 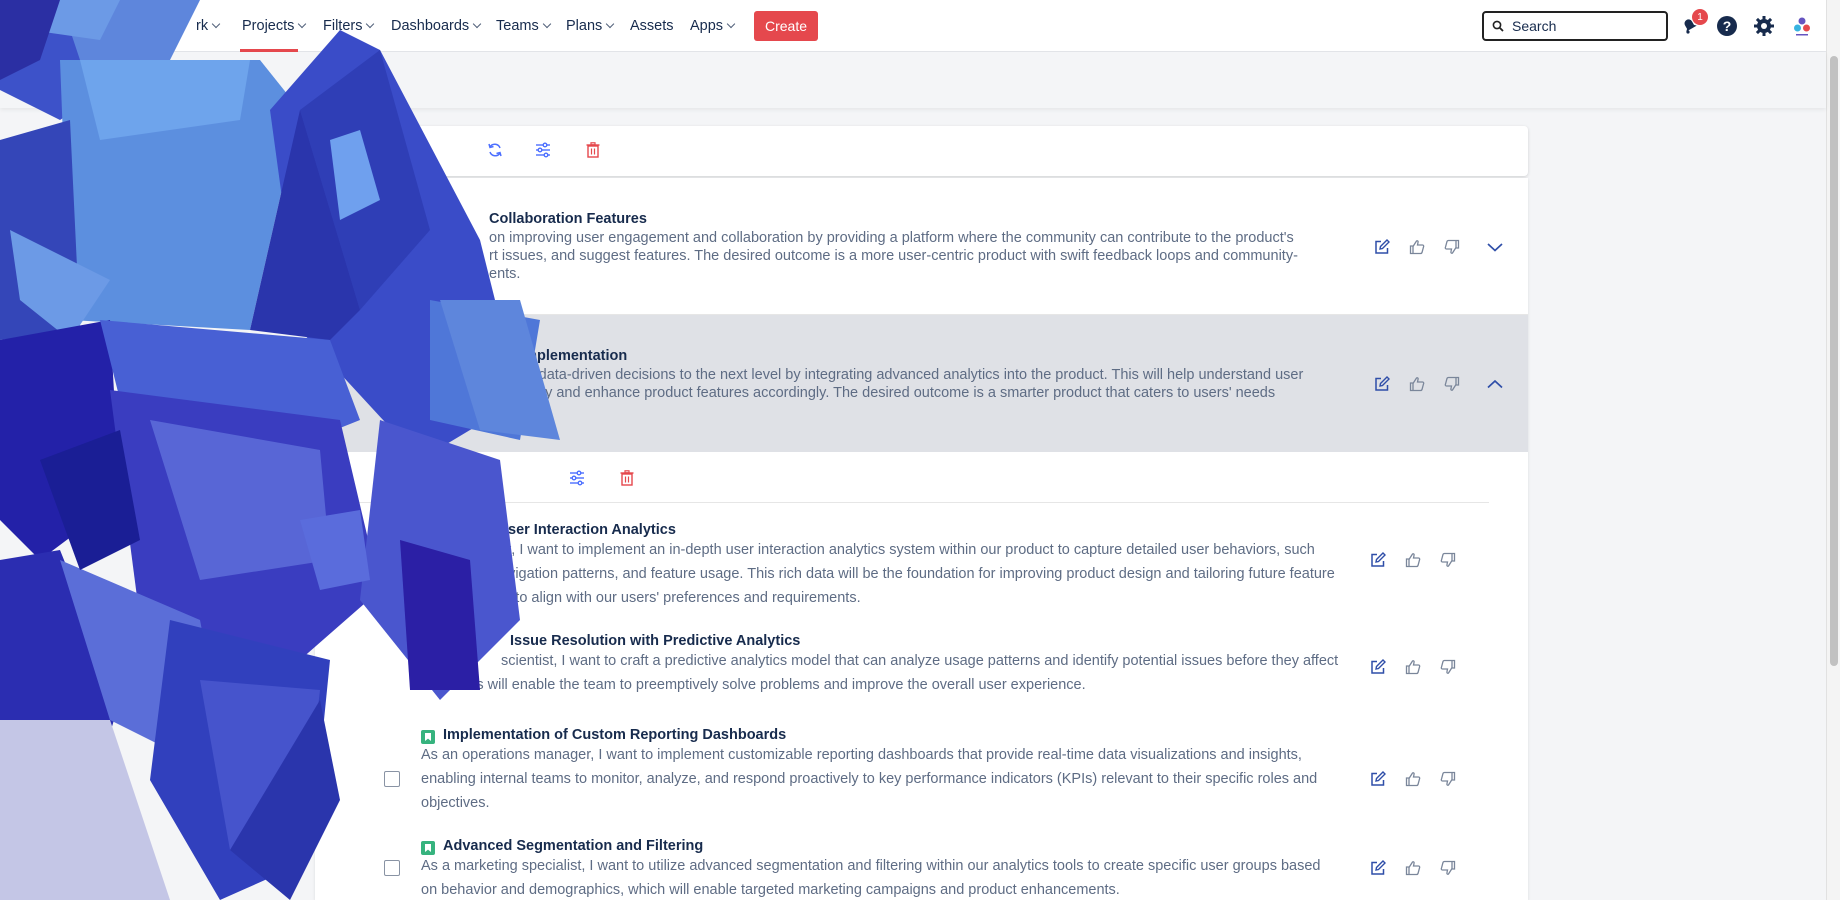 I want to click on nav-label: Apps, so click(x=707, y=26).